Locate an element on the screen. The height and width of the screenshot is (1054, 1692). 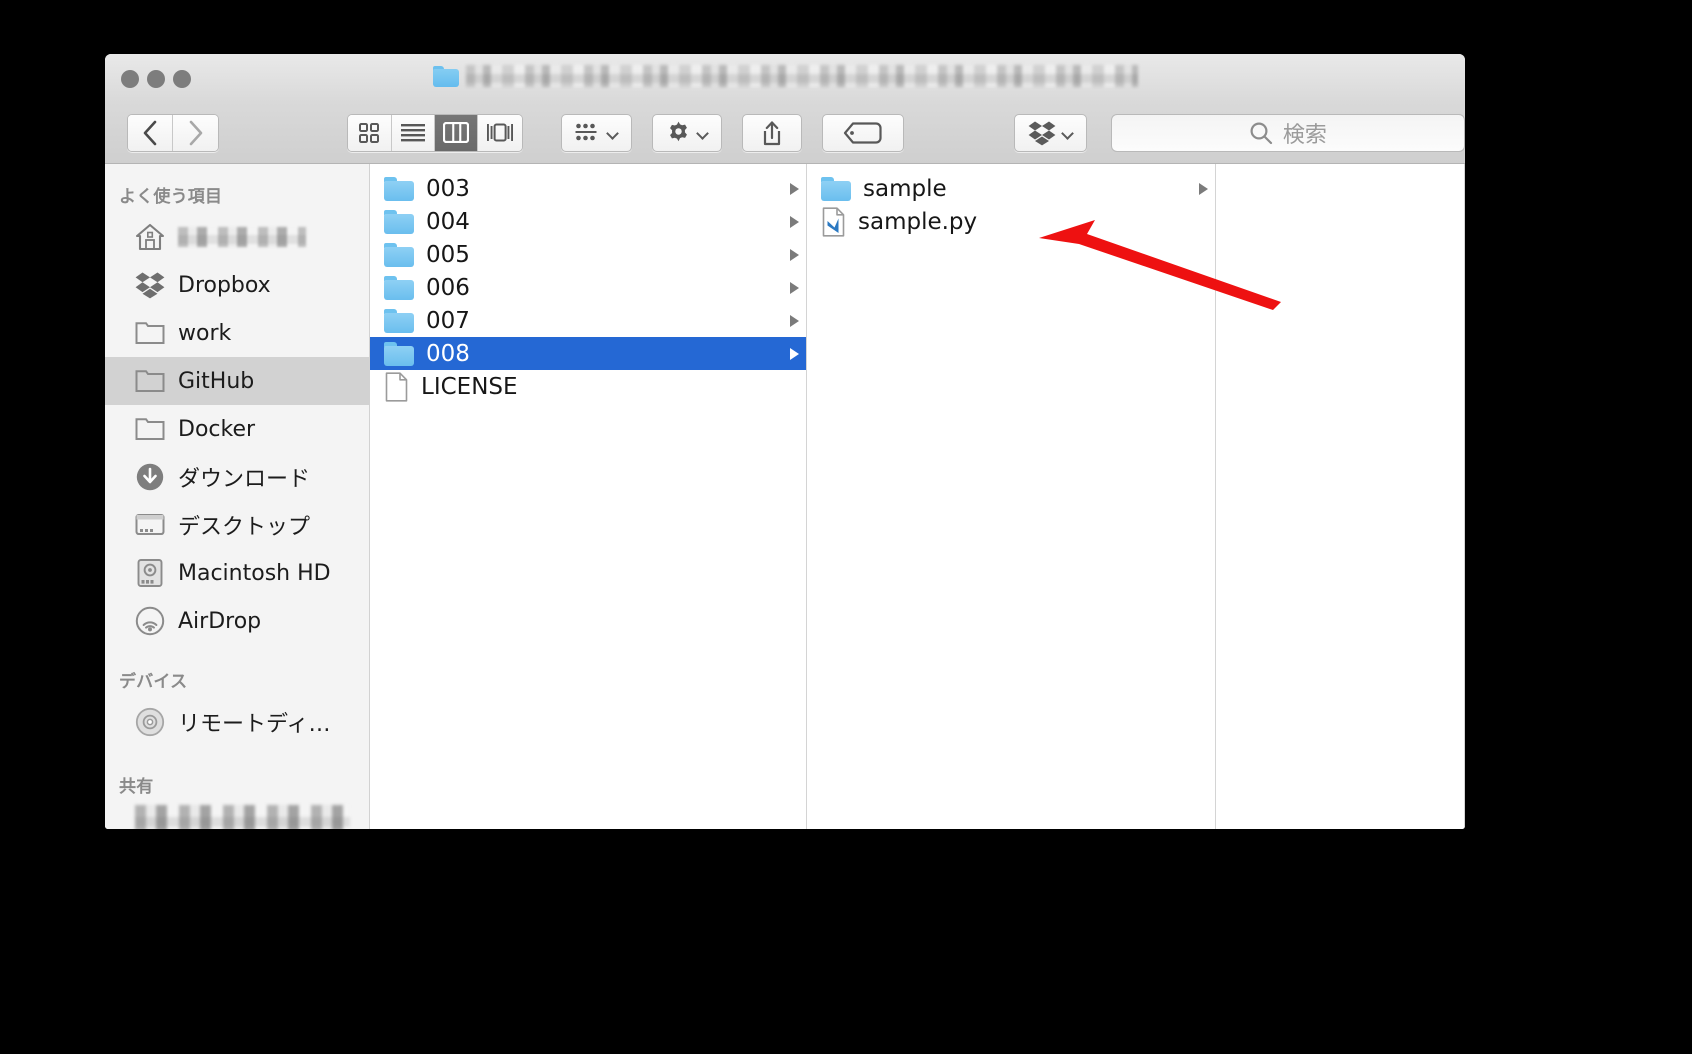
list-item-label: 006 is located at coordinates (448, 287).